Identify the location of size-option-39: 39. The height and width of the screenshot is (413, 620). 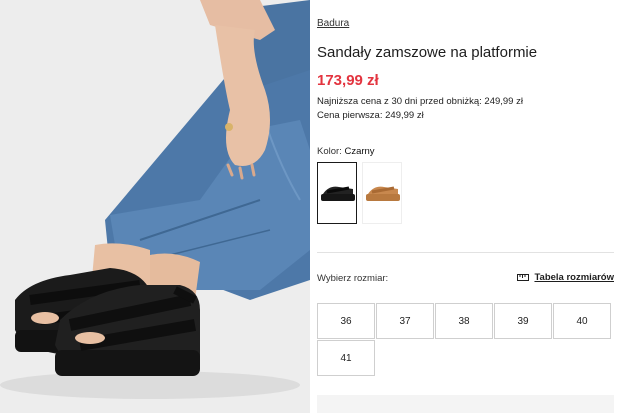
(523, 321).